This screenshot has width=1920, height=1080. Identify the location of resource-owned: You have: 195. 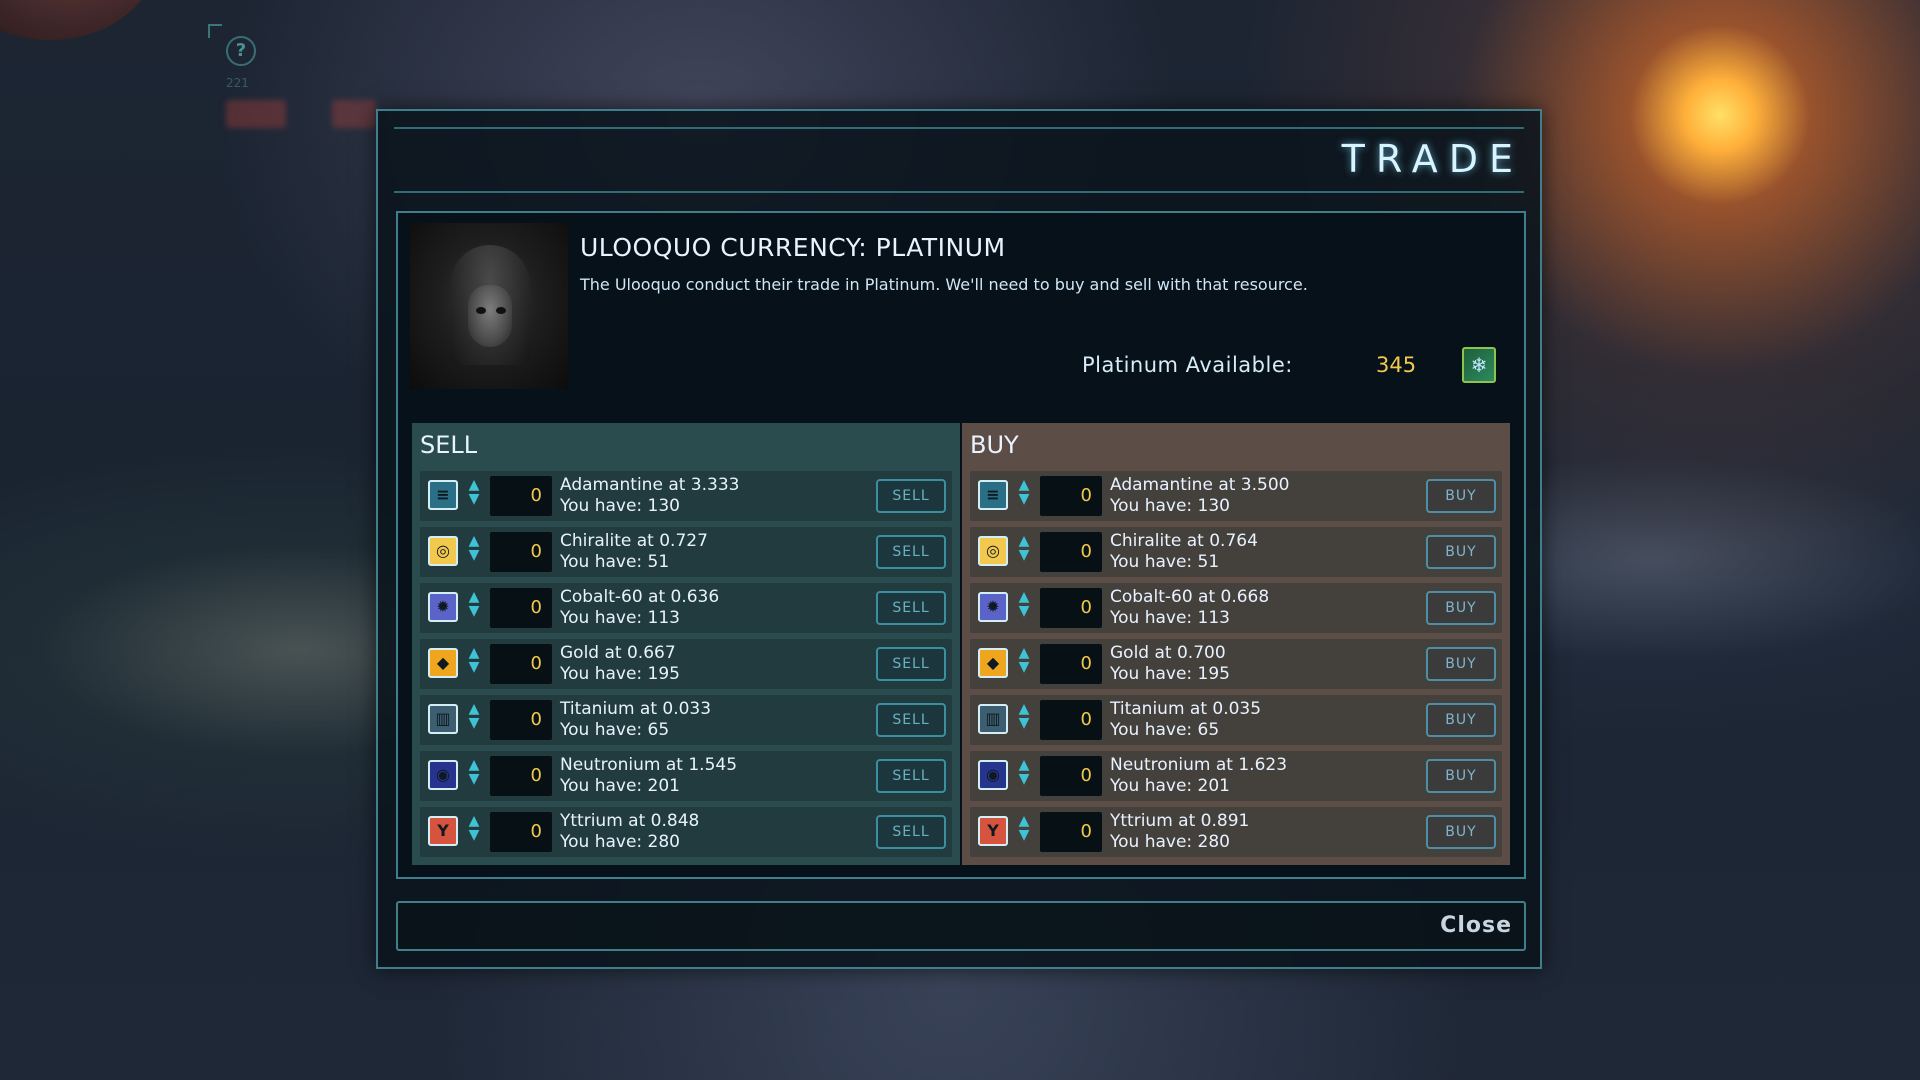
(620, 674).